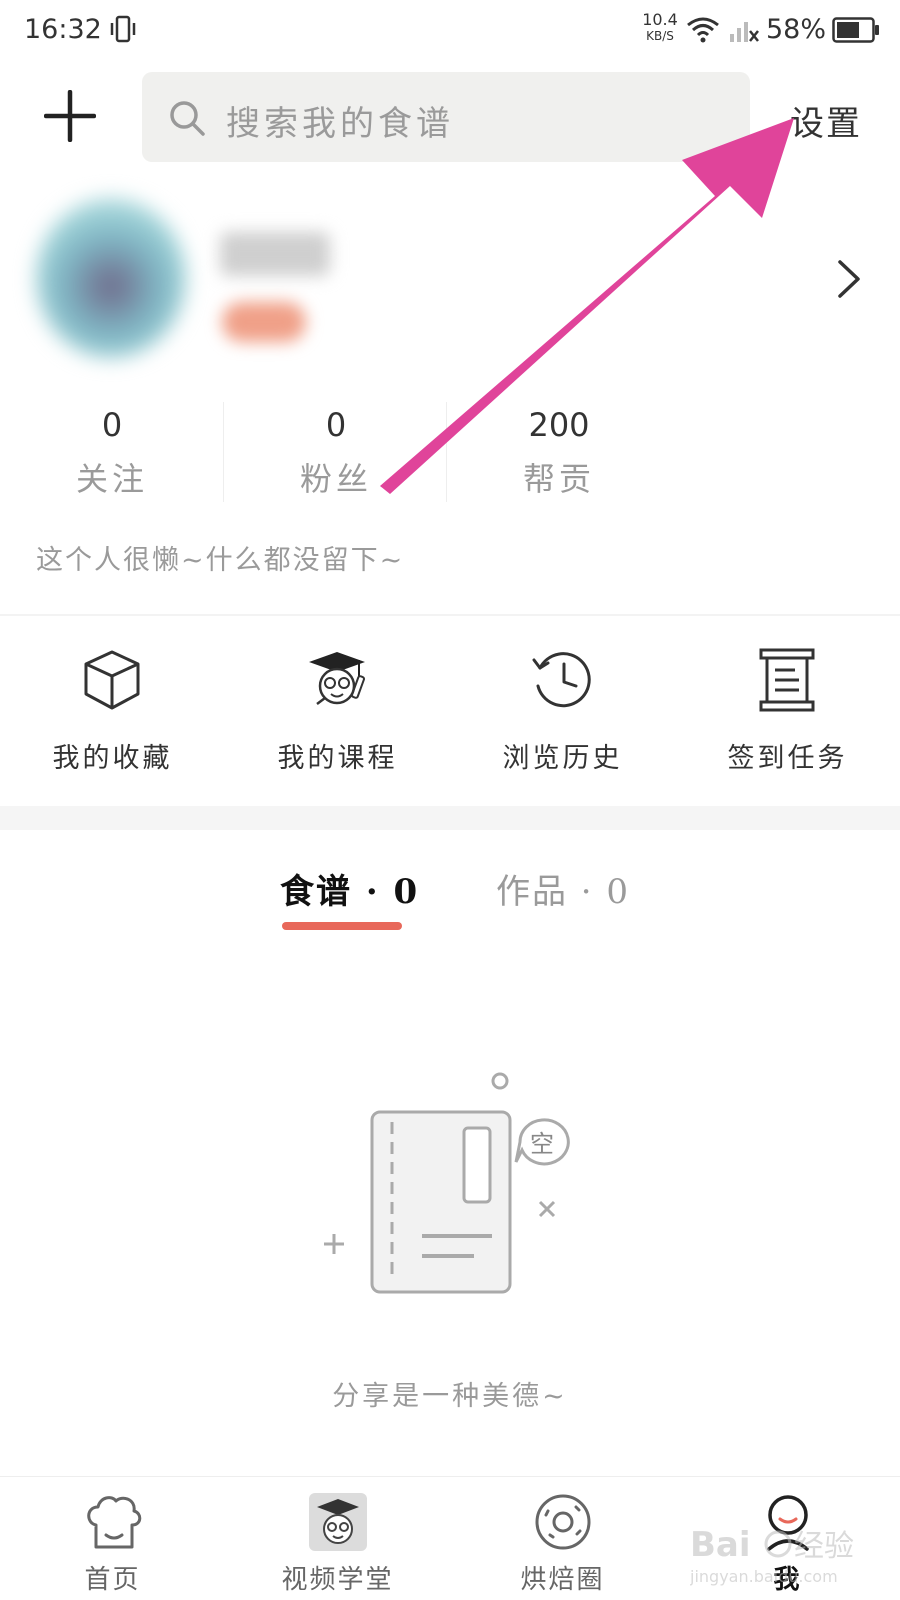 This screenshot has height=1600, width=900. Describe the element at coordinates (450, 818) in the screenshot. I see `section-separator` at that location.